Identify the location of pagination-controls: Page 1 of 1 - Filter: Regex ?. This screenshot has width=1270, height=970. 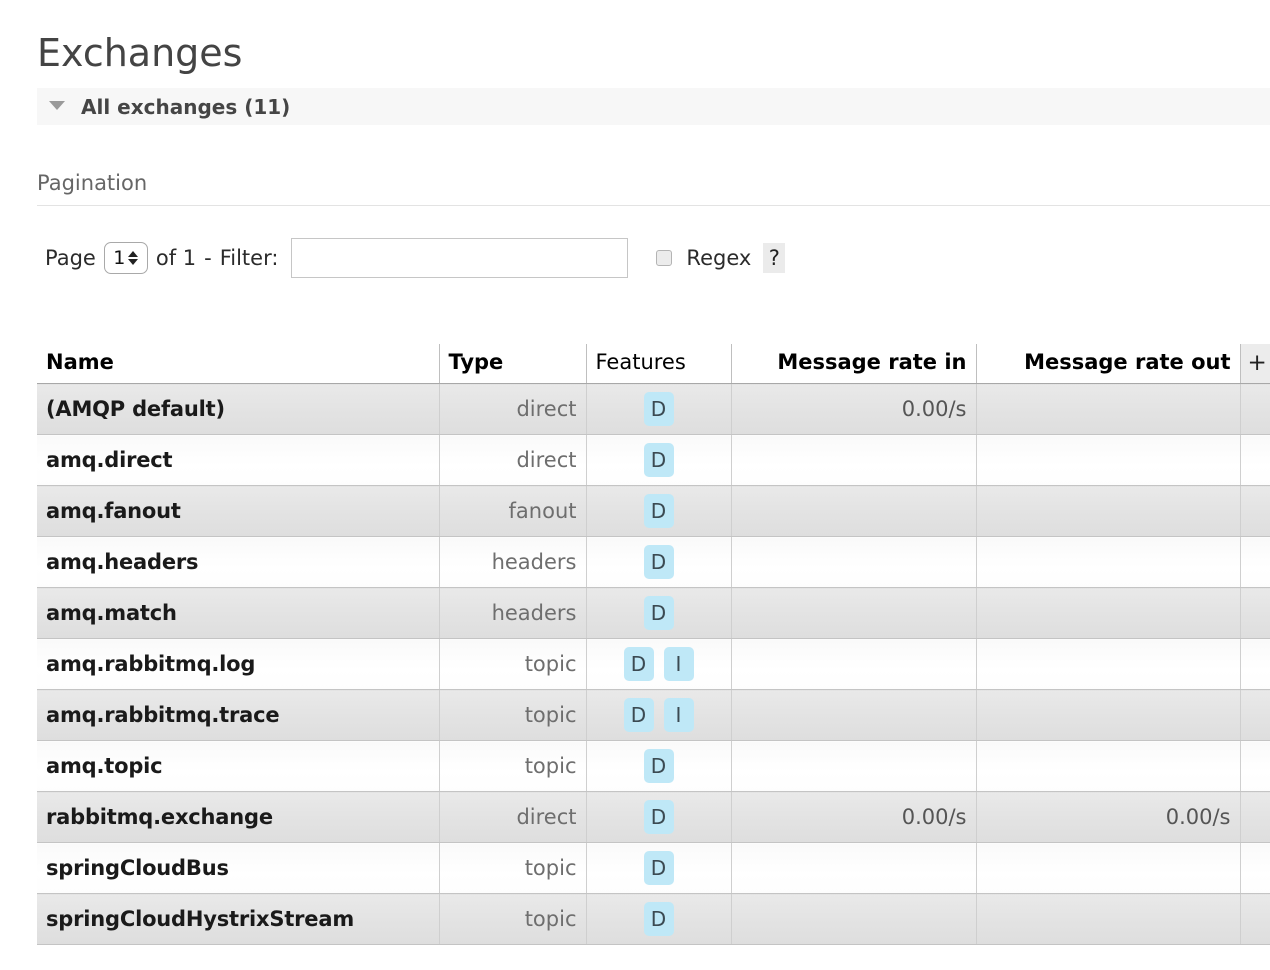
(415, 258).